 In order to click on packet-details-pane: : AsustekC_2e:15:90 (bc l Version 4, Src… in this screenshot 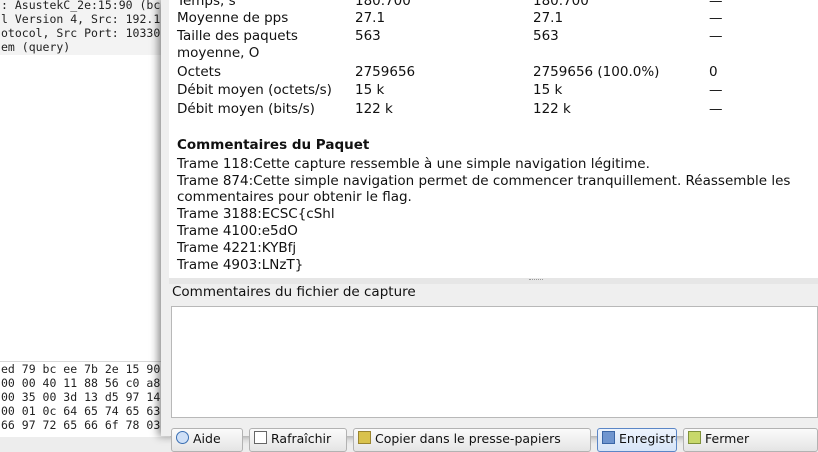, I will do `click(85, 27)`.